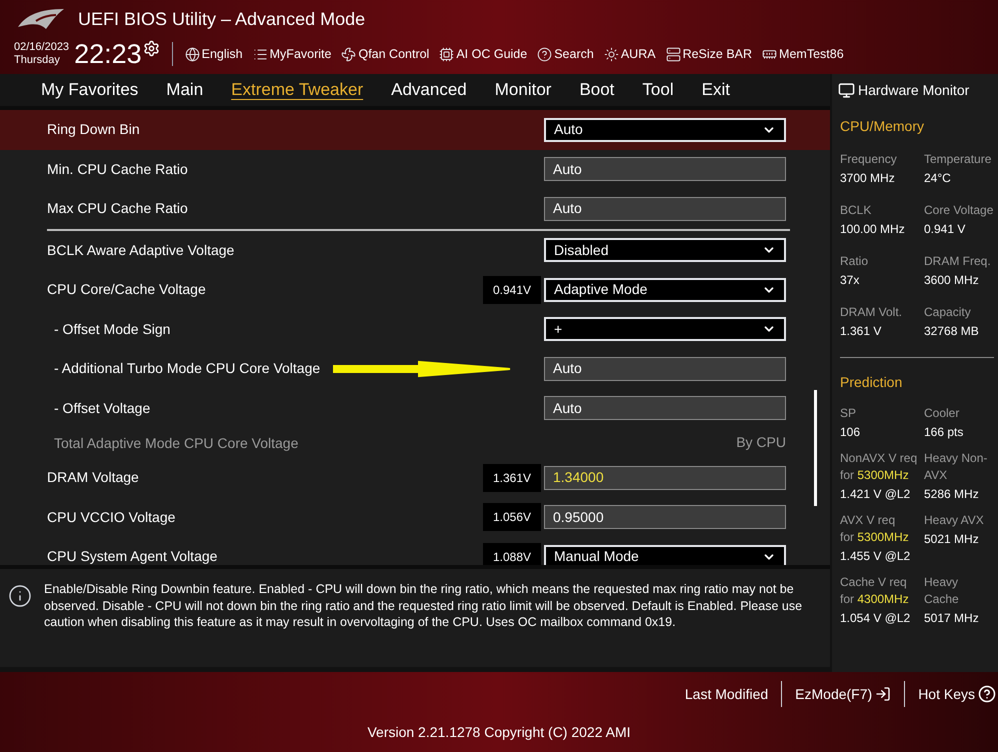 Image resolution: width=998 pixels, height=752 pixels. What do you see at coordinates (876, 618) in the screenshot?
I see `stat-value: 1.054 V @L2` at bounding box center [876, 618].